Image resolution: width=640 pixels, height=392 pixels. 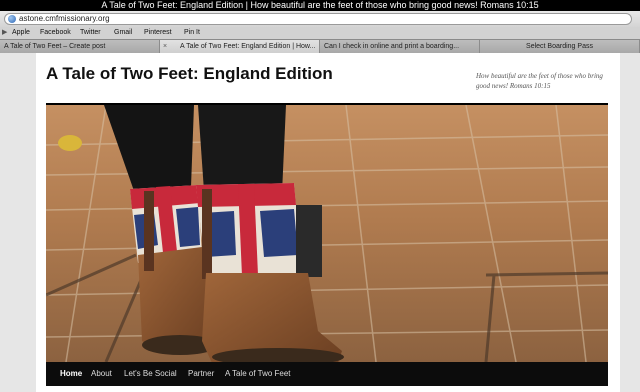 What do you see at coordinates (258, 374) in the screenshot?
I see `nav-a-tale-of-two-feet: A Tale of Two Feet` at bounding box center [258, 374].